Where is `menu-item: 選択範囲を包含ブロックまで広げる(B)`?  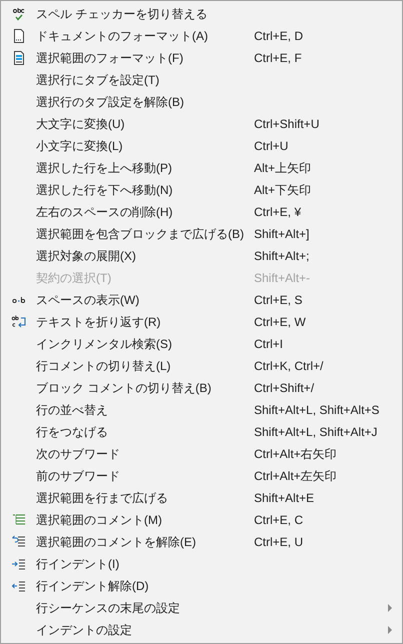
menu-item: 選択範囲を包含ブロックまで広げる(B) is located at coordinates (140, 234).